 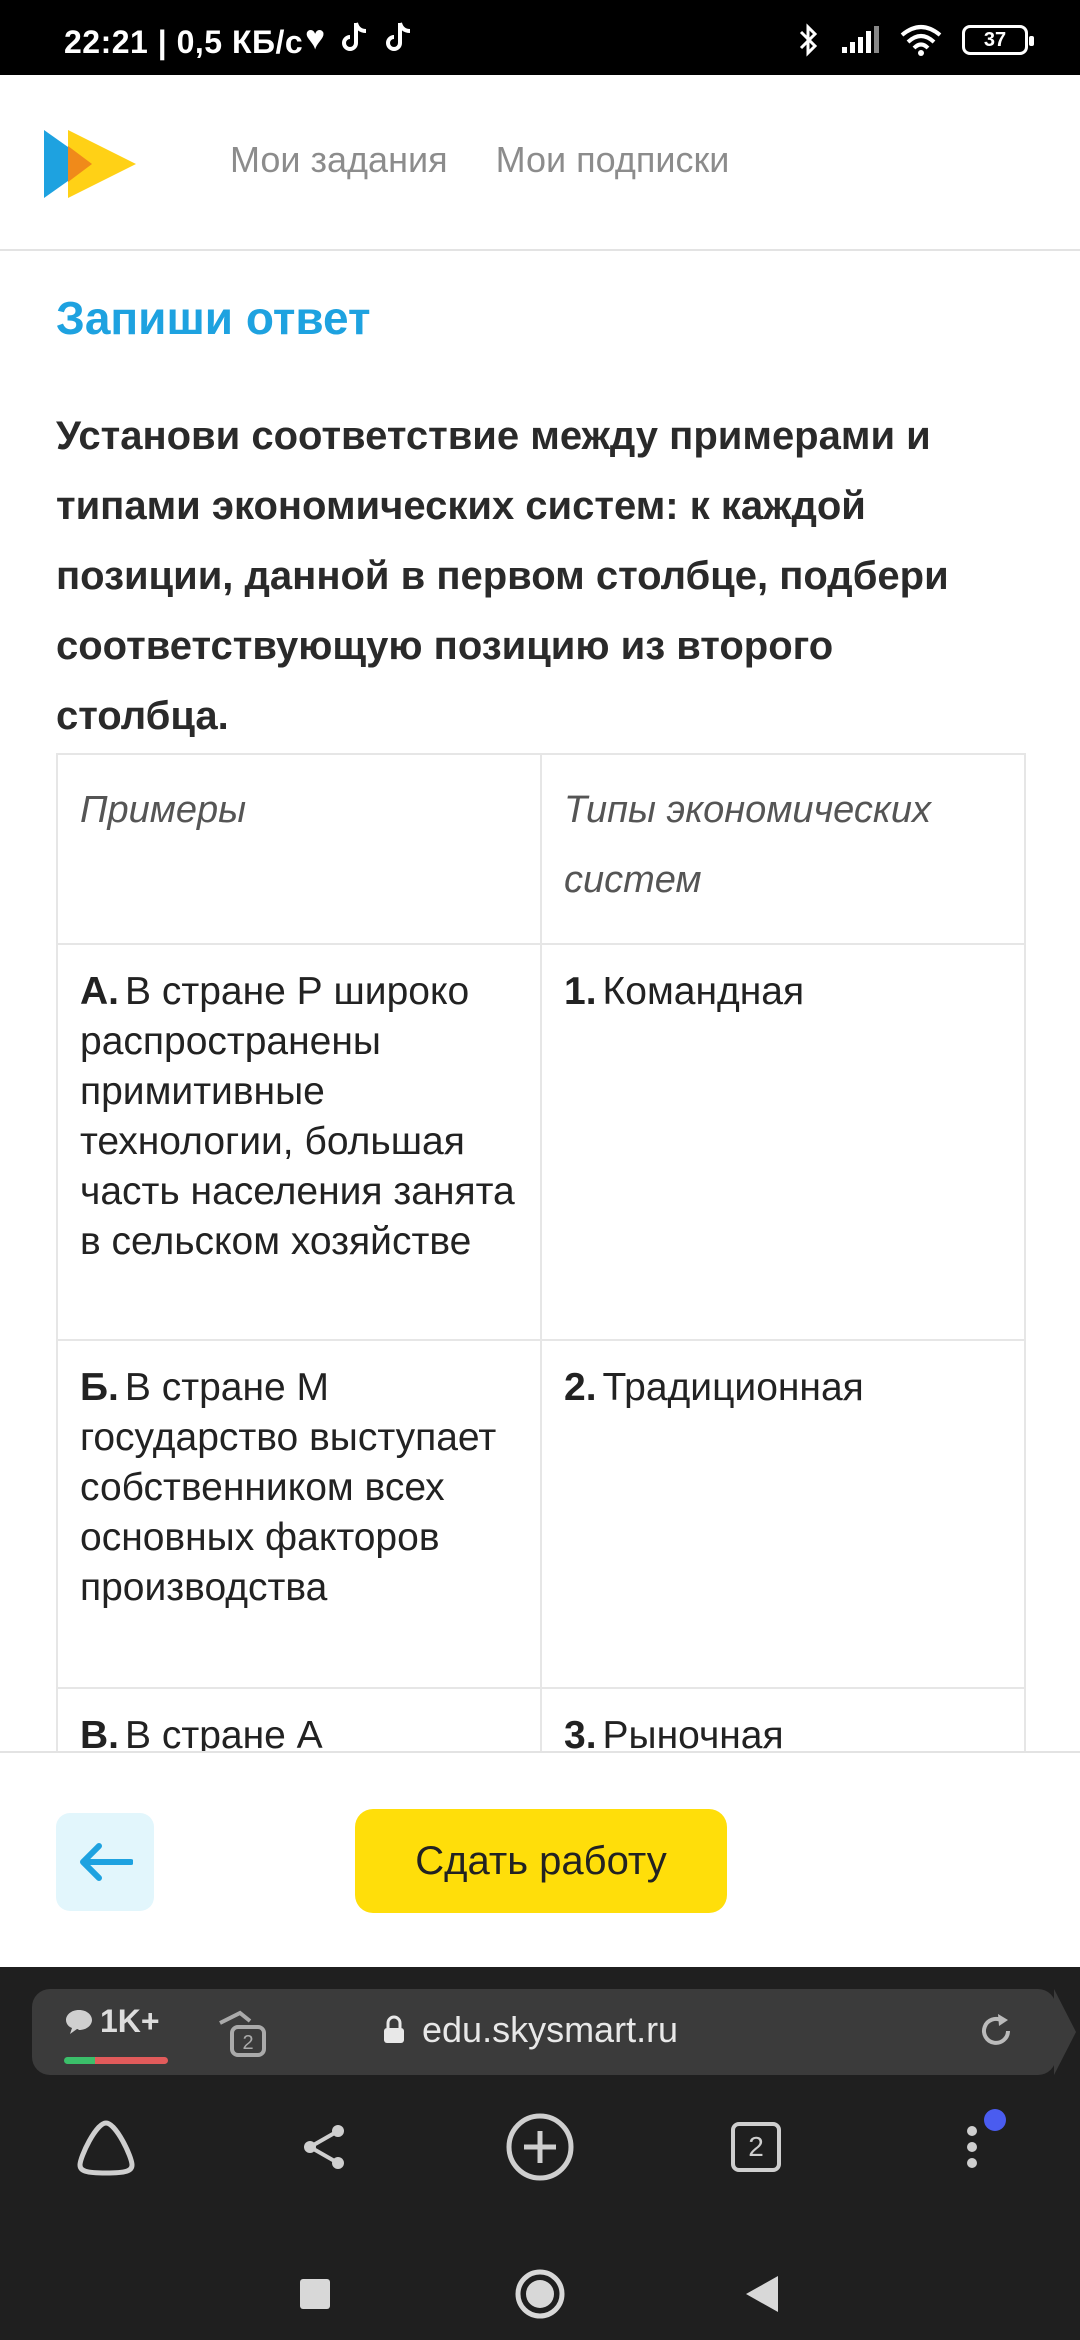 I want to click on bottom-action-bar: Сдать работу, so click(x=540, y=1859).